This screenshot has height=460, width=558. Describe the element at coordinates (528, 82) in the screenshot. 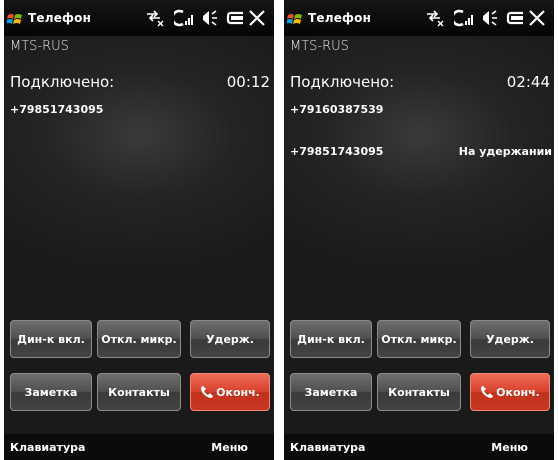

I see `call-timer: 02:44` at that location.